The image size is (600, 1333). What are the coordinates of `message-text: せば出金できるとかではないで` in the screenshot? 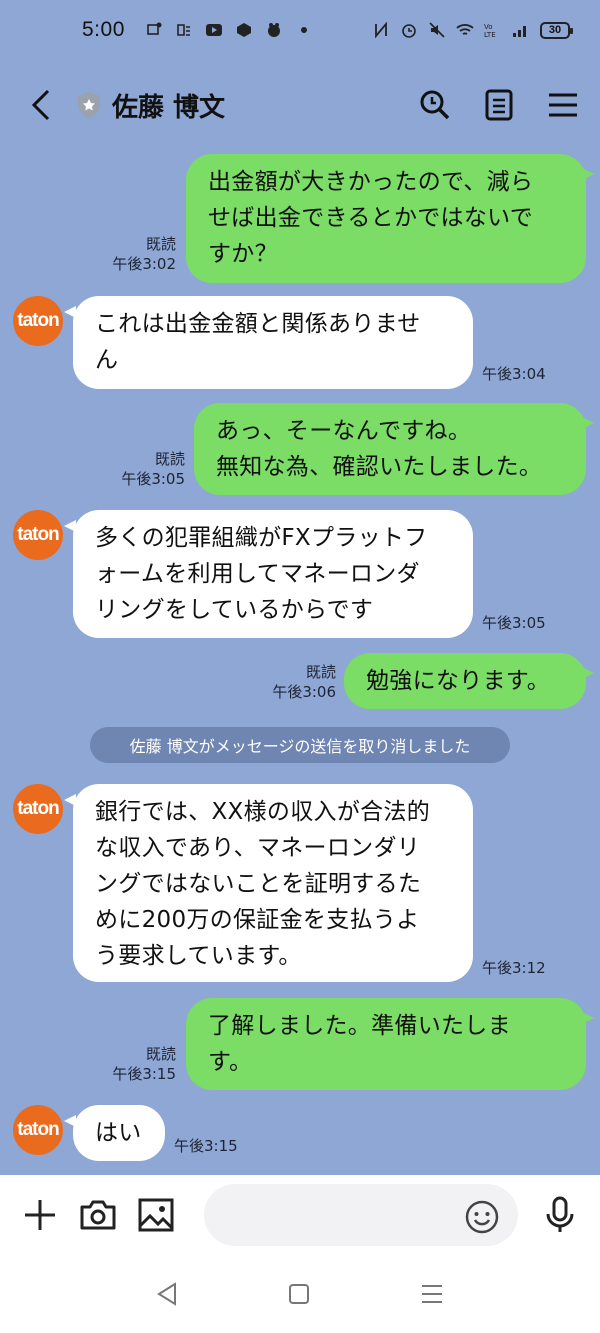 It's located at (371, 218).